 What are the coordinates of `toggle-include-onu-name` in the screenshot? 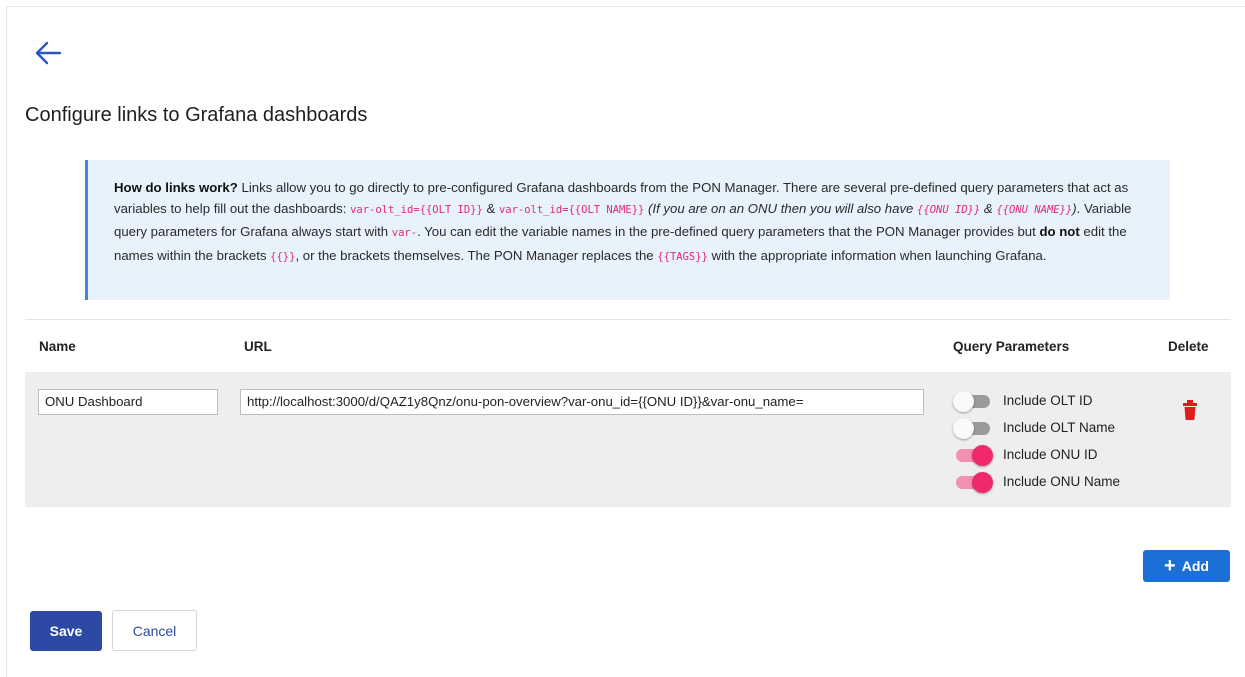 It's located at (974, 482).